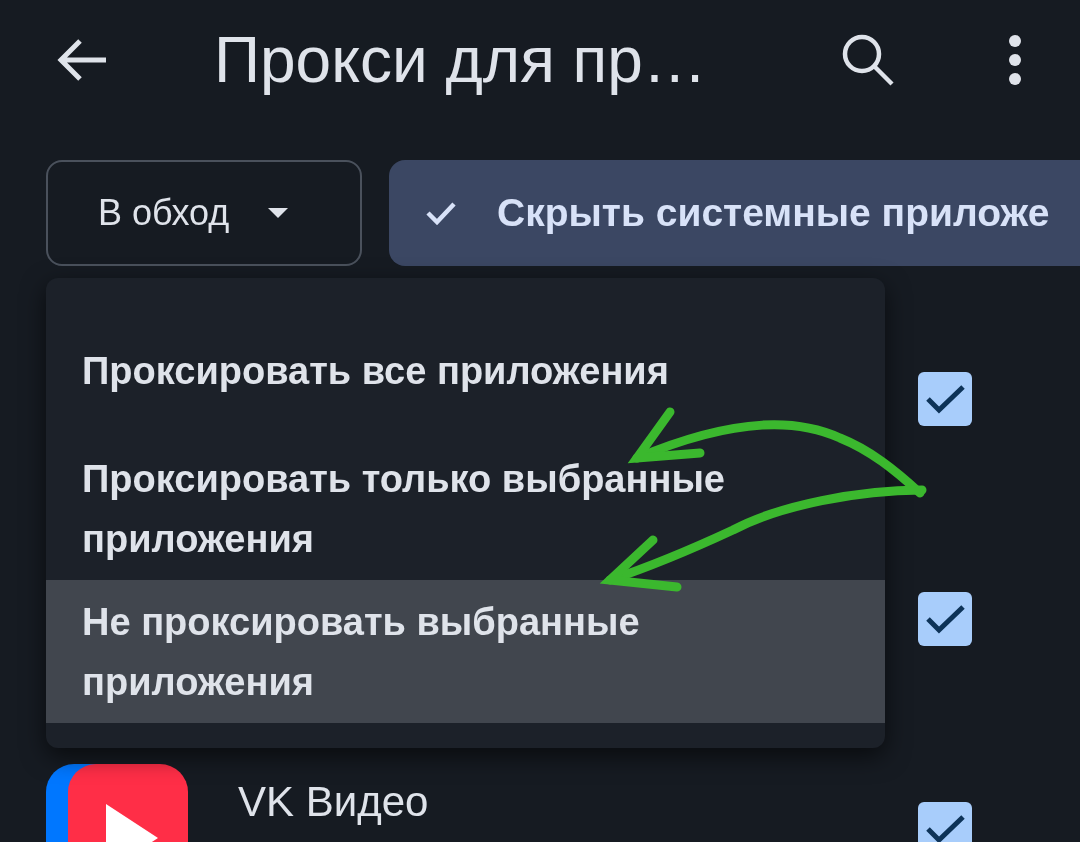 The width and height of the screenshot is (1080, 842). Describe the element at coordinates (465, 508) in the screenshot. I see `menu-item: Проксировать только выбранные приложения` at that location.